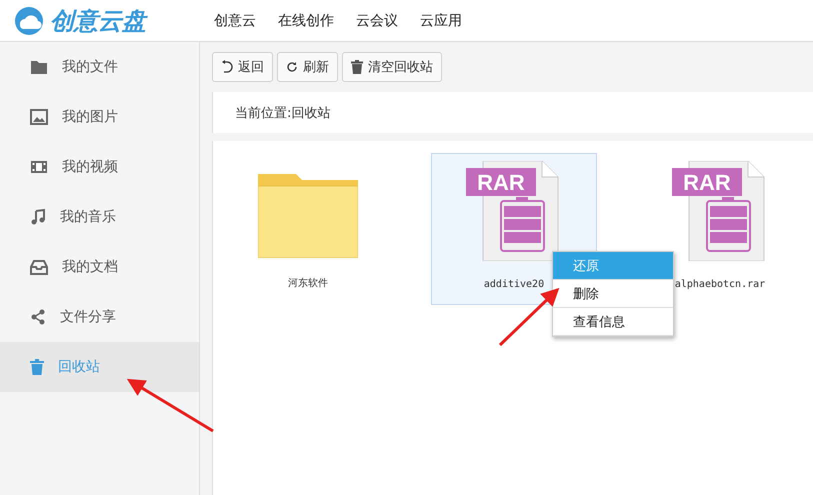  I want to click on annotation-arrow, so click(529, 317).